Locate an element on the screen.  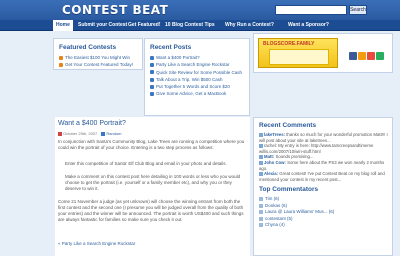
search-input is located at coordinates (311, 10).